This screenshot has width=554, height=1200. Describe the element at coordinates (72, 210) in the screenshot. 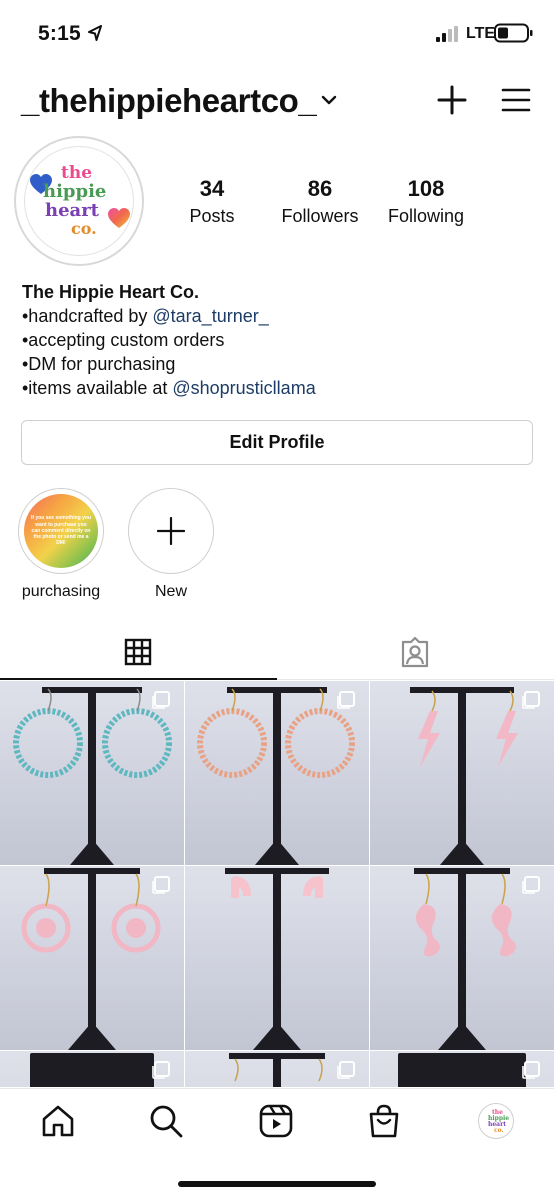

I see `avatar-word-heart: heart` at that location.